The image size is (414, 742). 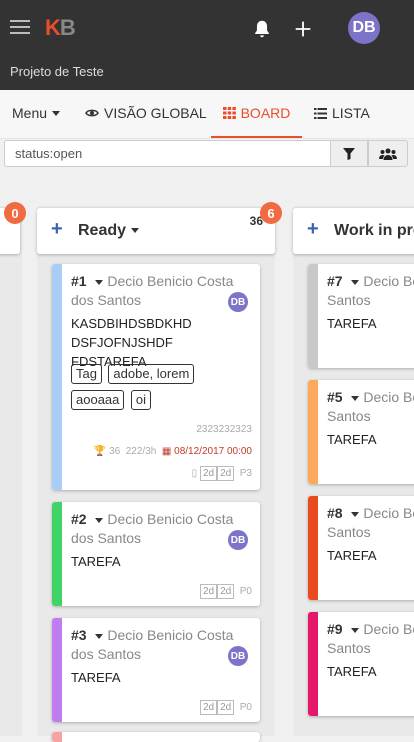 What do you see at coordinates (342, 113) in the screenshot?
I see `tab-list: LISTA` at bounding box center [342, 113].